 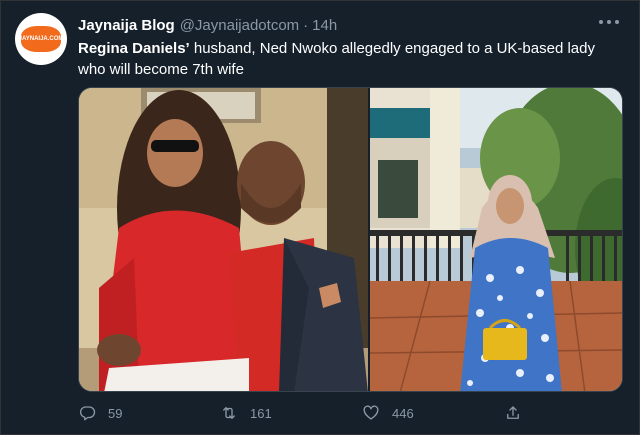 I want to click on tweet-actions: 59 161 446, so click(x=313, y=413).